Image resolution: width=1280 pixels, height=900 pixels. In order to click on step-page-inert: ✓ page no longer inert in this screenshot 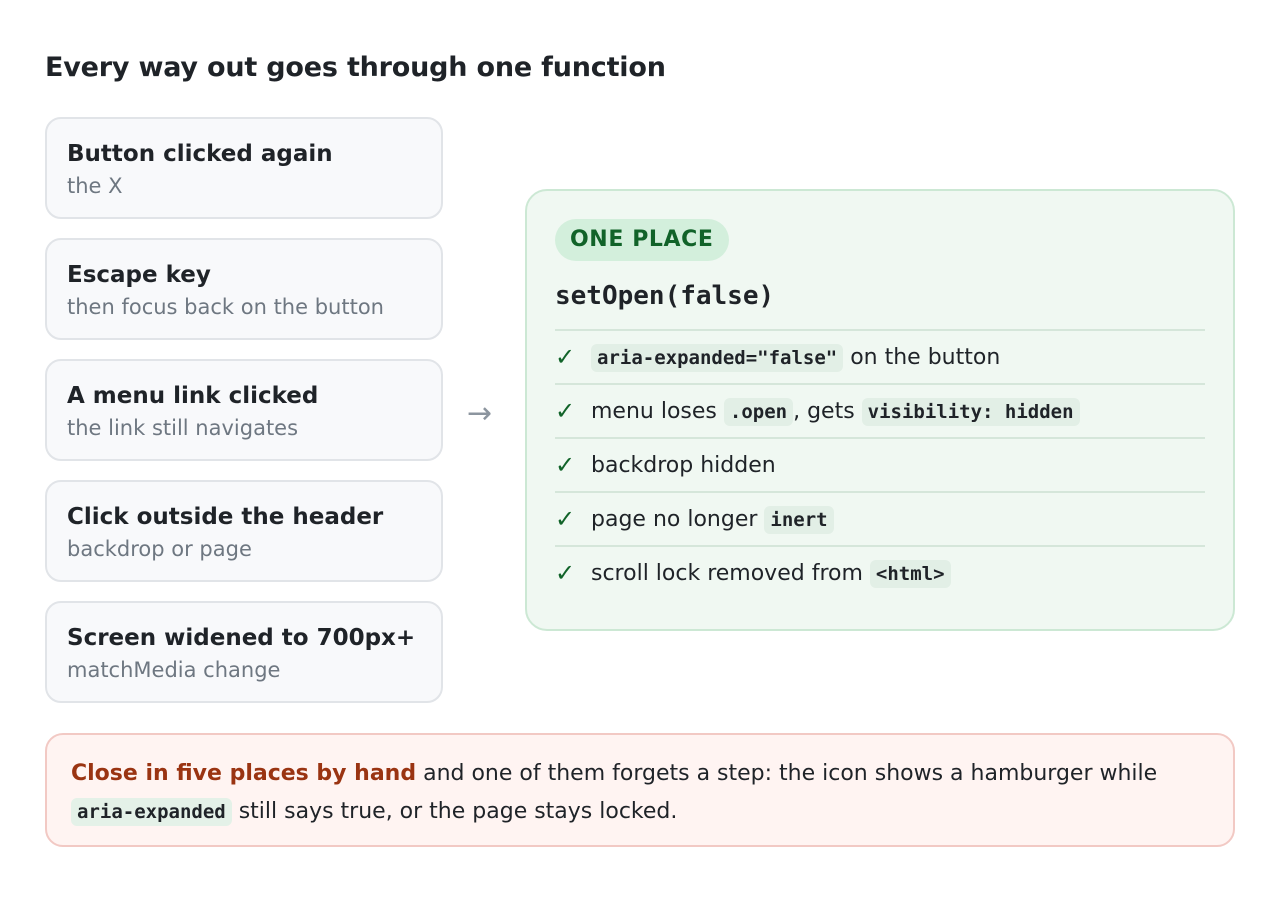, I will do `click(880, 520)`.